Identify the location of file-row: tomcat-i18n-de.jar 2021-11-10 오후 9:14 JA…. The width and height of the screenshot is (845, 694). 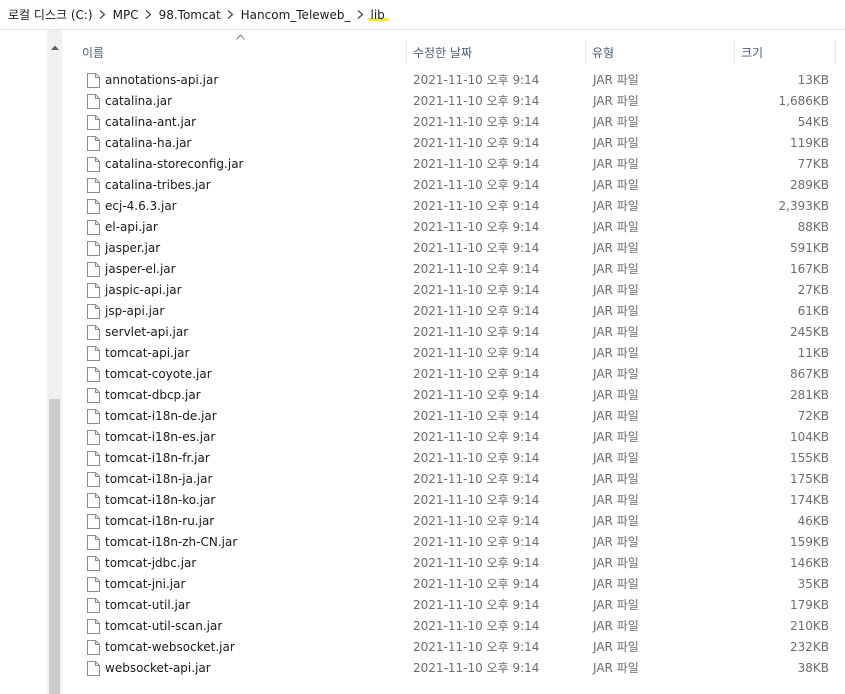
(453, 416).